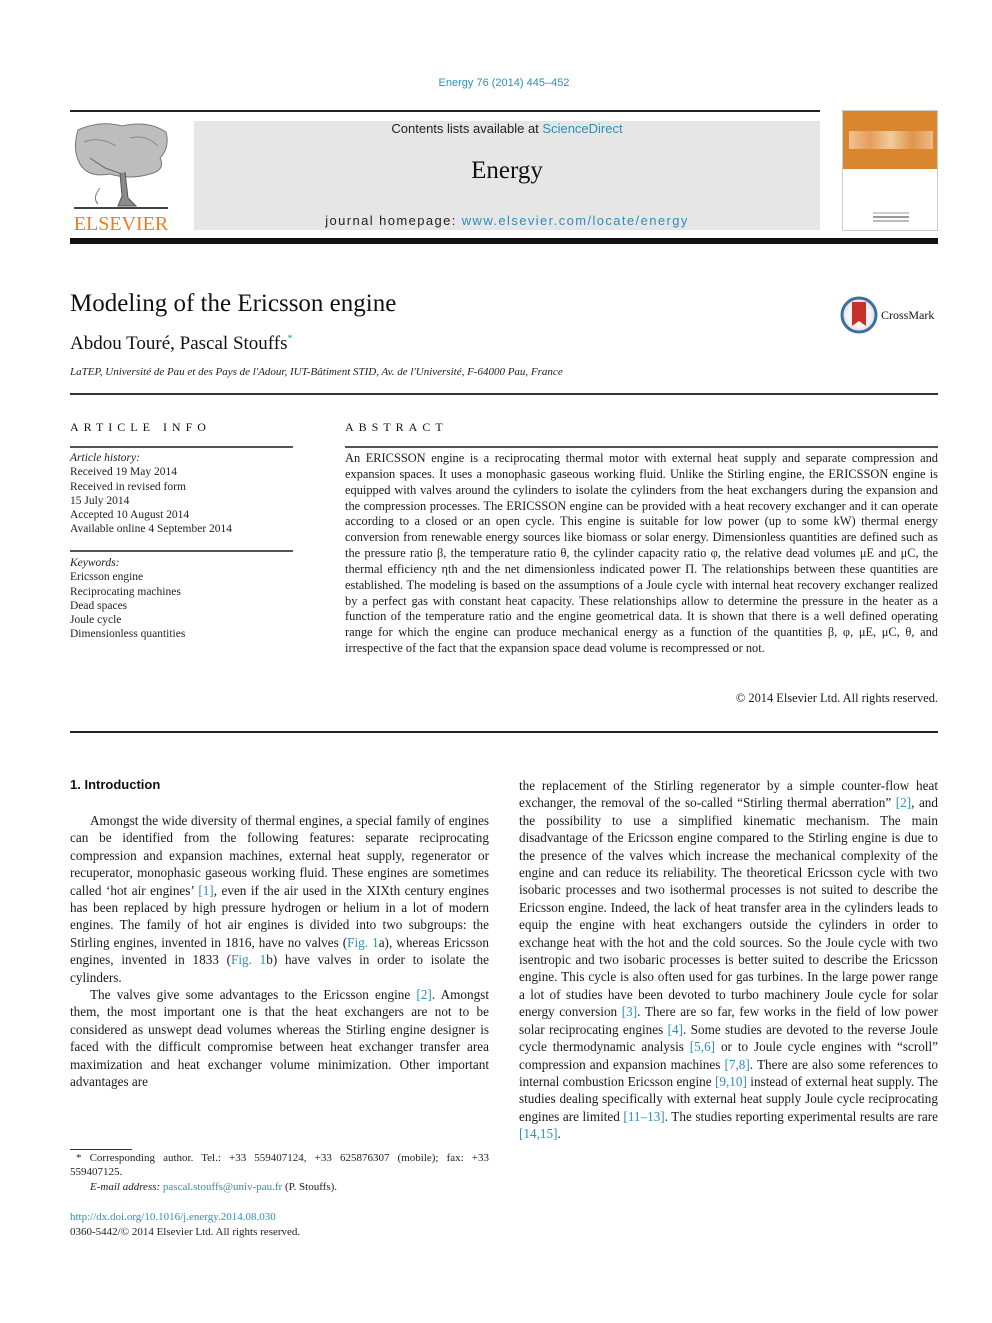 This screenshot has height=1323, width=992. Describe the element at coordinates (130, 515) in the screenshot. I see `history-item: Accepted 10 August 2014` at that location.